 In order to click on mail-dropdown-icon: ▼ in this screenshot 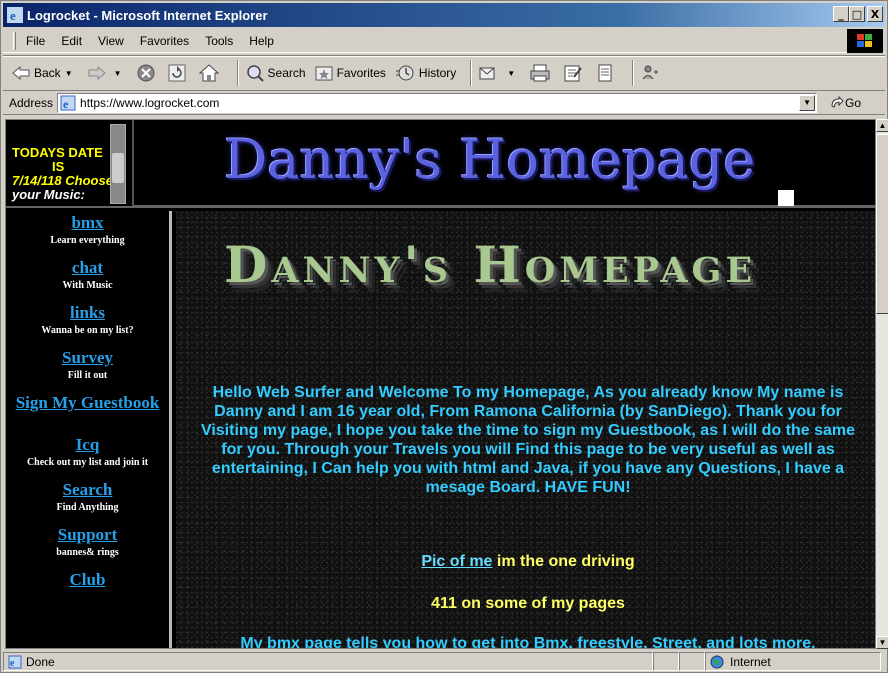, I will do `click(511, 73)`.